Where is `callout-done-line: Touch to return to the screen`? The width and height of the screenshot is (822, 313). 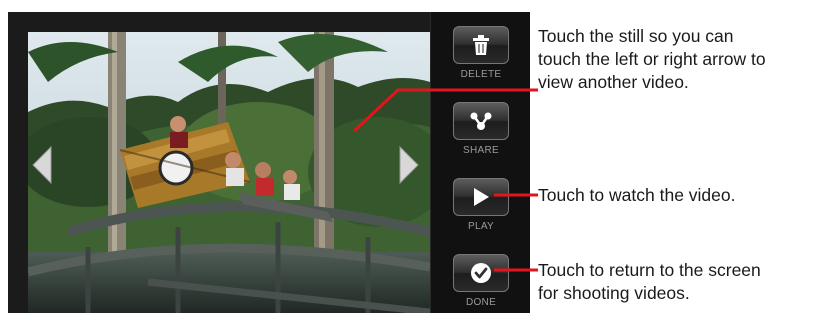 callout-done-line: Touch to return to the screen is located at coordinates (649, 270).